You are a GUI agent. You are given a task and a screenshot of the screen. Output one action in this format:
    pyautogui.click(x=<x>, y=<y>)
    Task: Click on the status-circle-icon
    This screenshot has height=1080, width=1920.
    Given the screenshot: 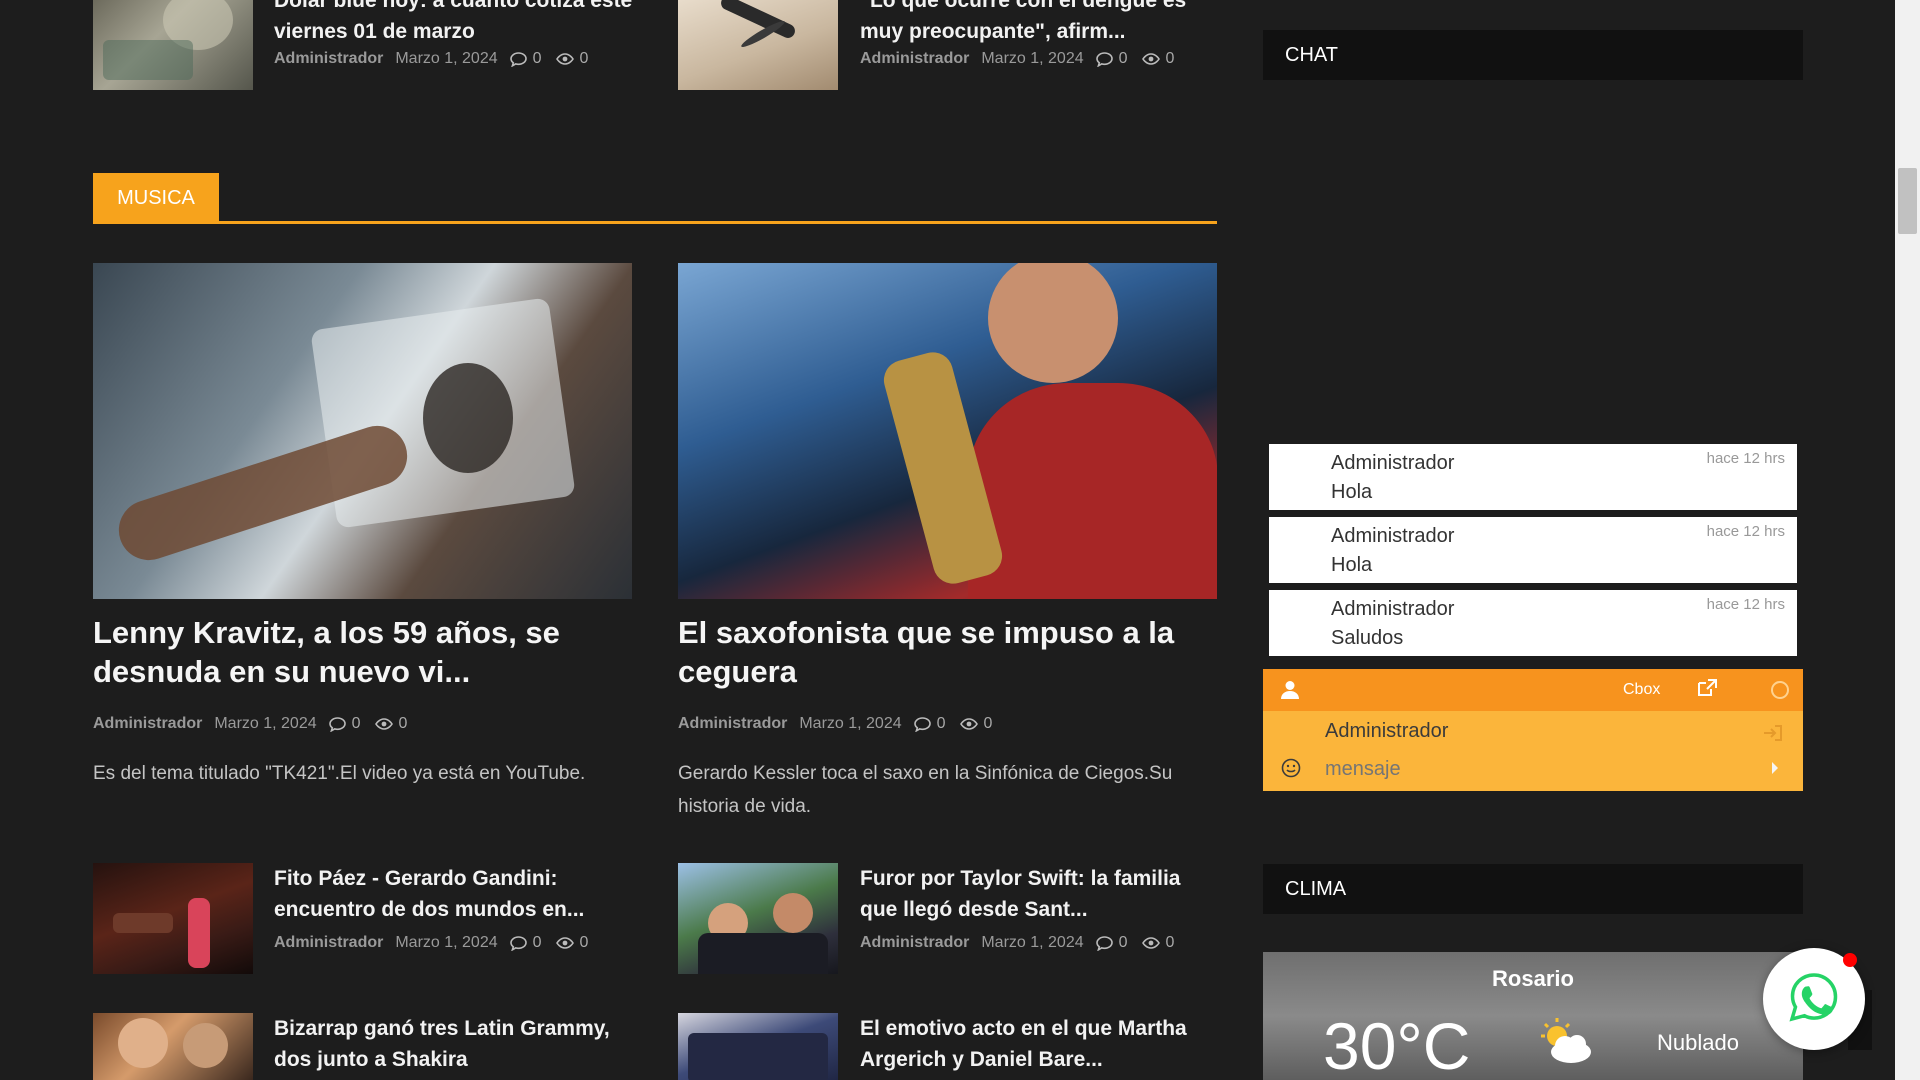 What is the action you would take?
    pyautogui.click(x=1780, y=690)
    